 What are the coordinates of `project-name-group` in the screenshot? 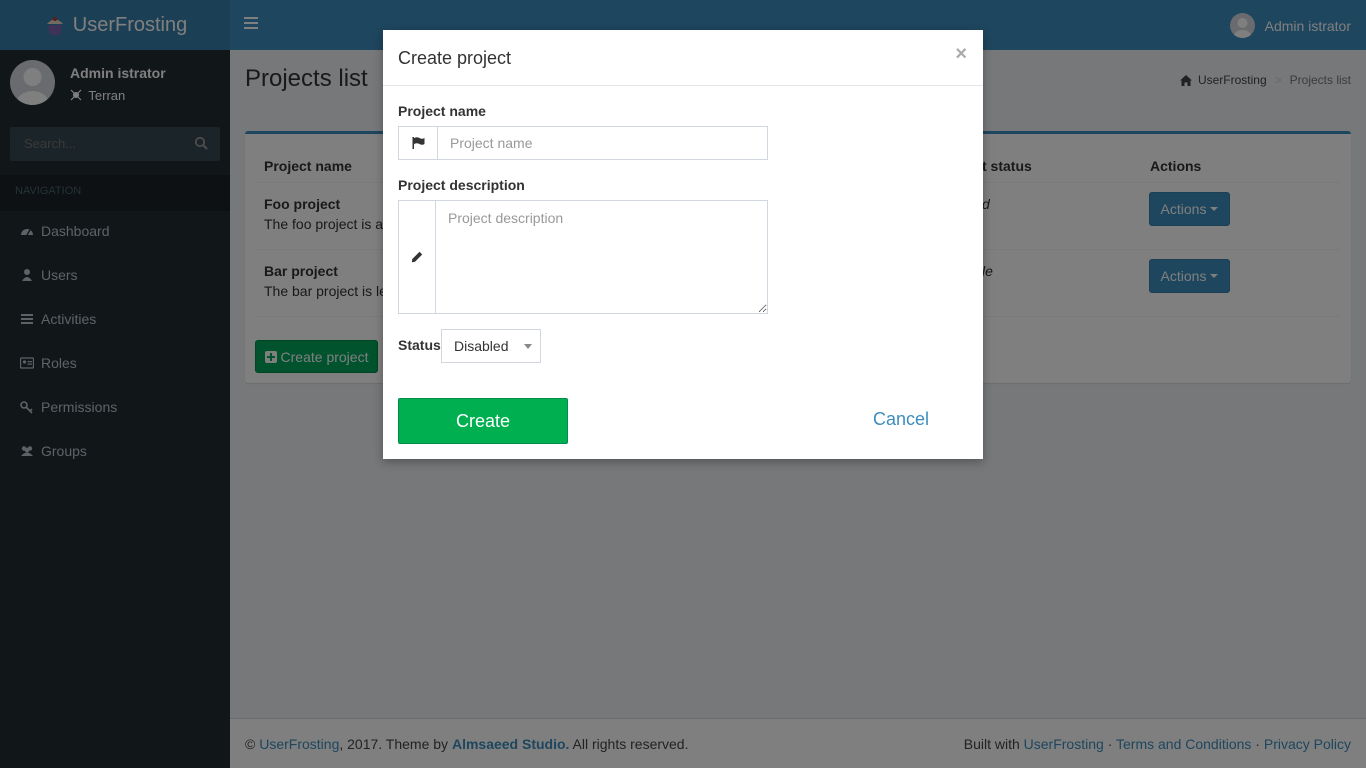 It's located at (583, 143).